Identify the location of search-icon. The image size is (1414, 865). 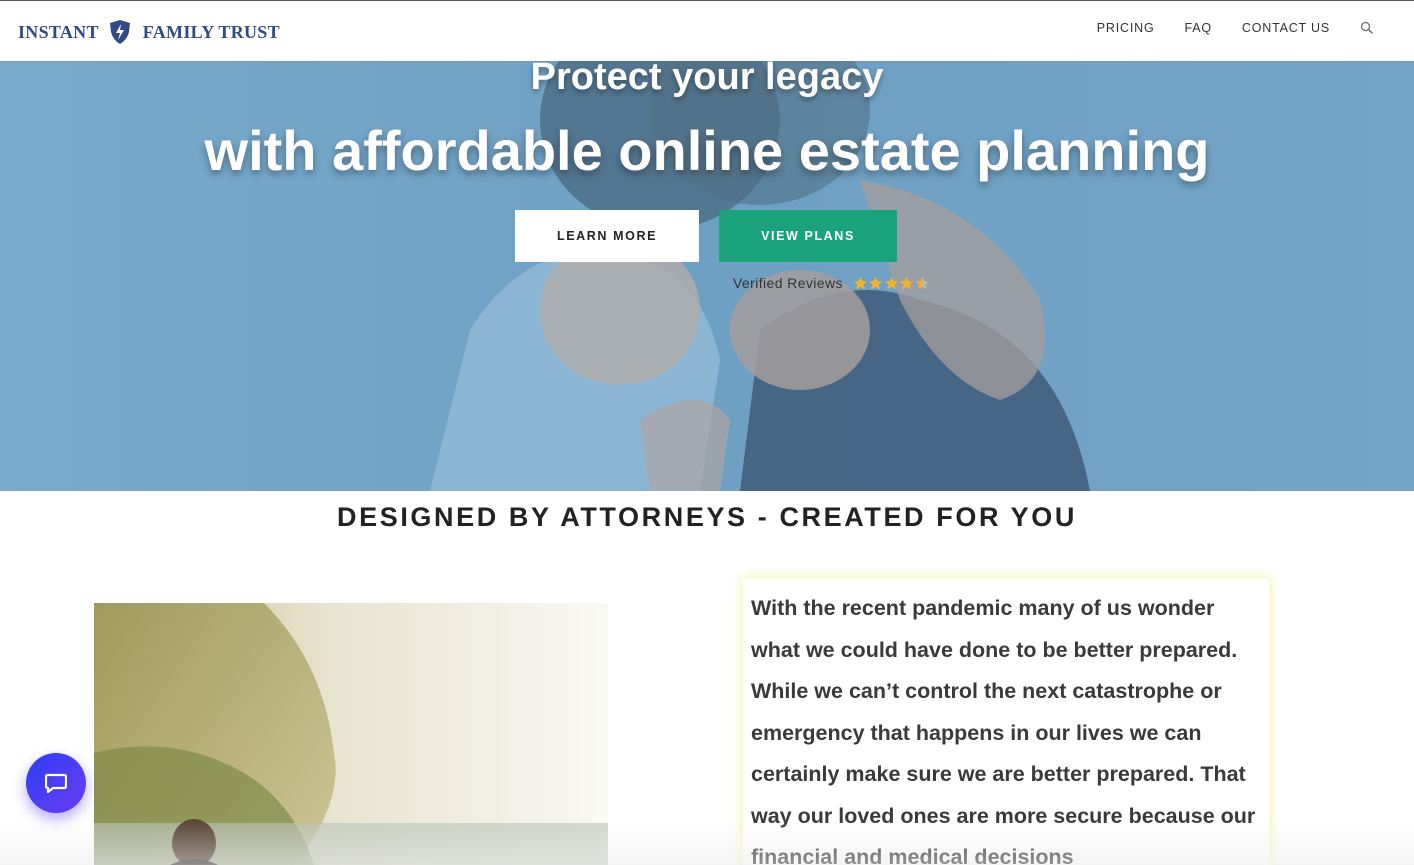
(1367, 28).